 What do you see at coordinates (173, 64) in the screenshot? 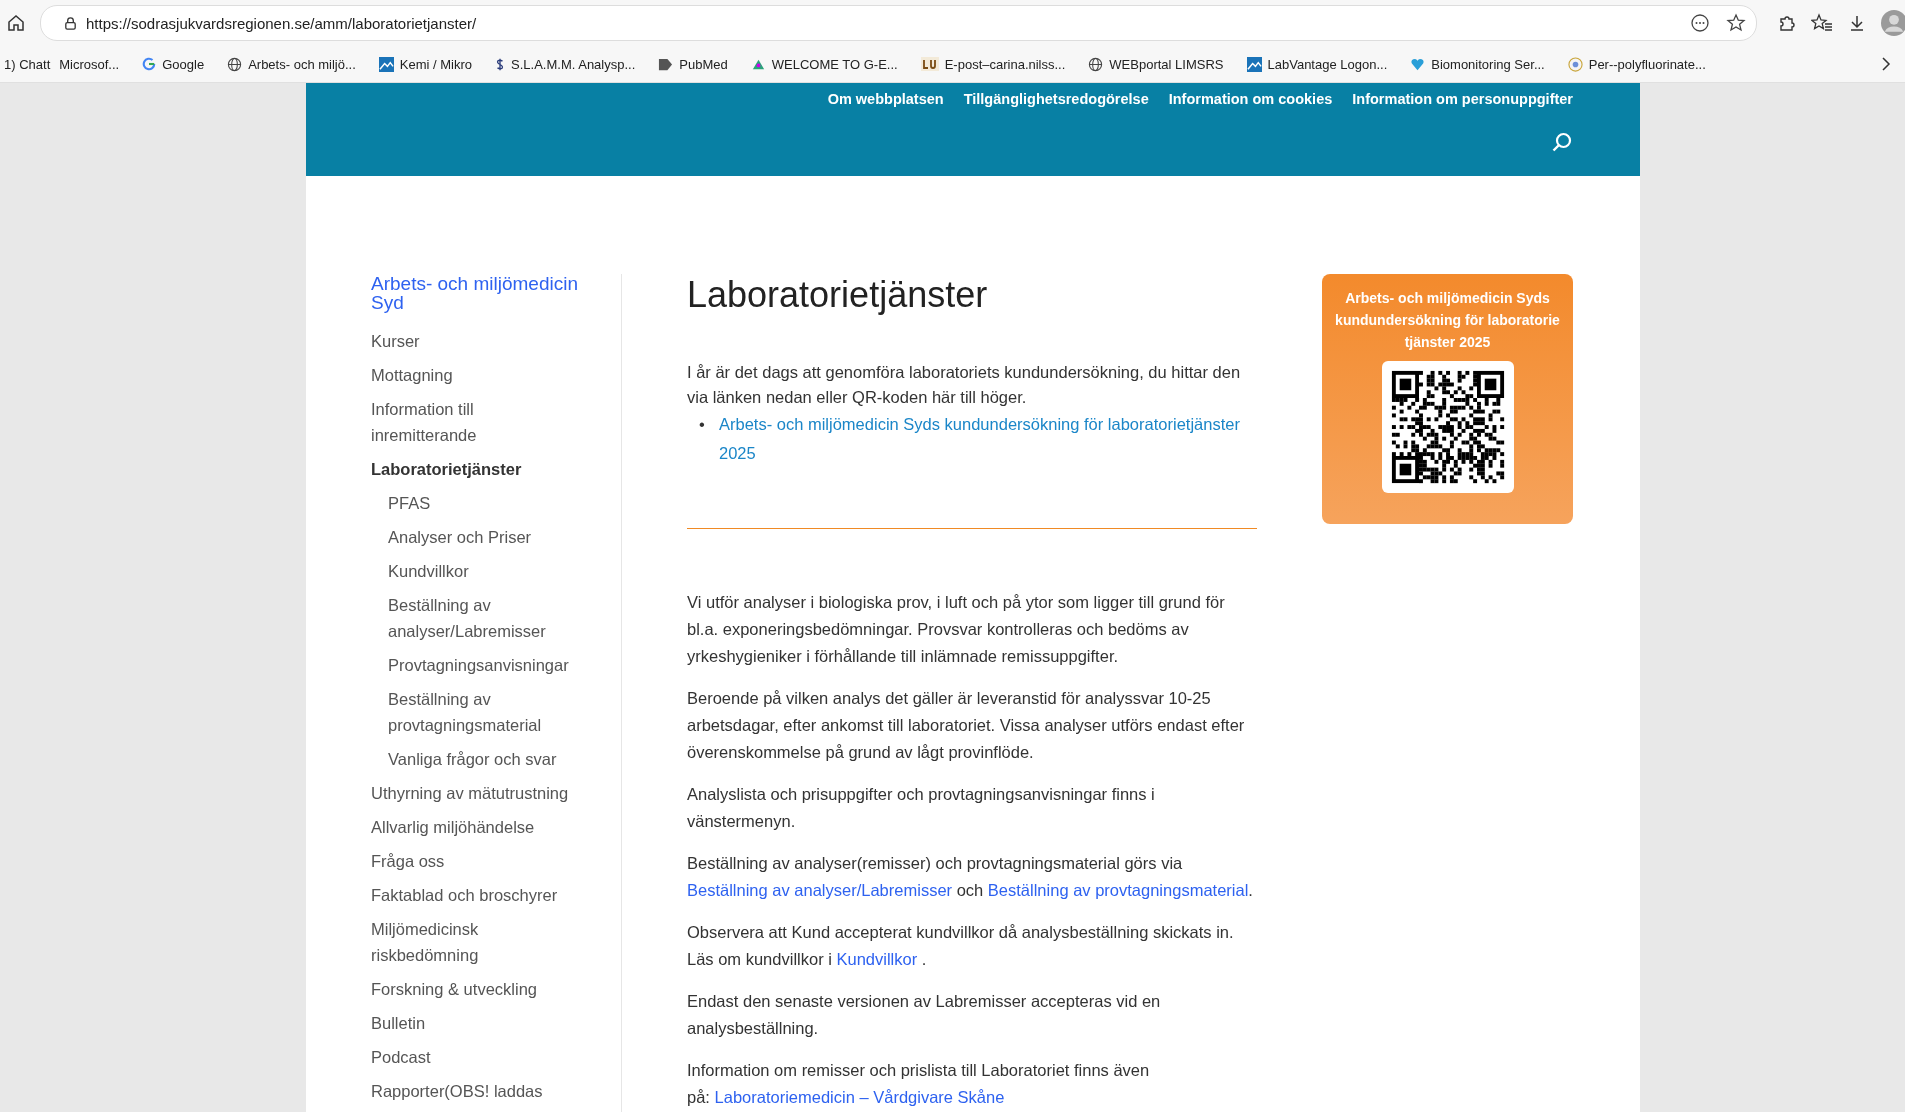
I see `bookmark: Google` at bounding box center [173, 64].